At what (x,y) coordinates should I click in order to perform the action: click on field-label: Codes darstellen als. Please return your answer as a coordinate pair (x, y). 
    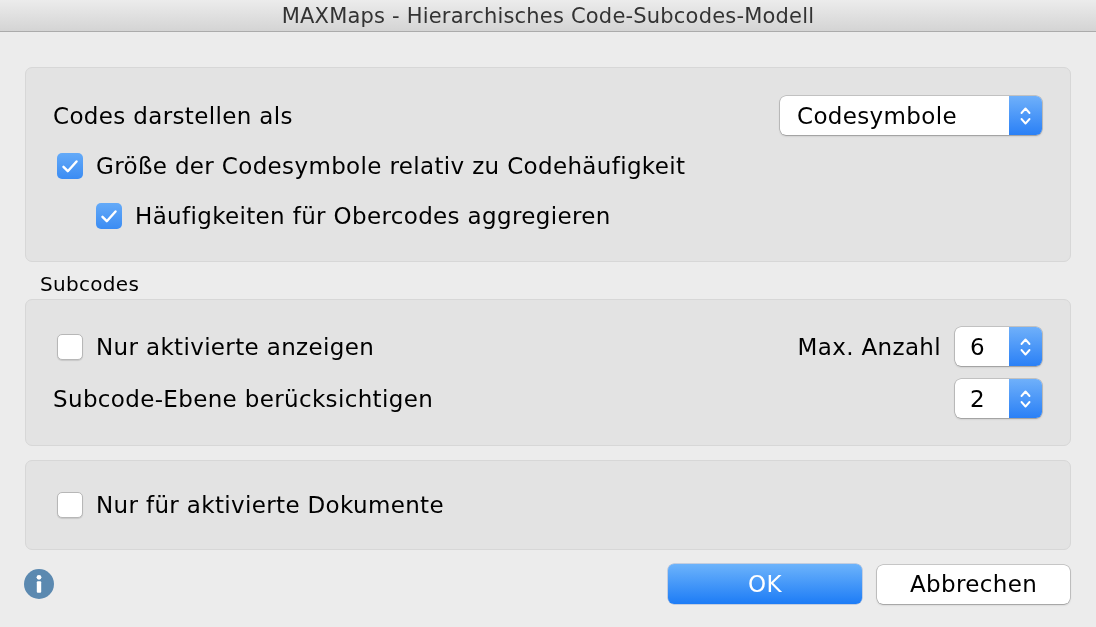
    Looking at the image, I should click on (173, 115).